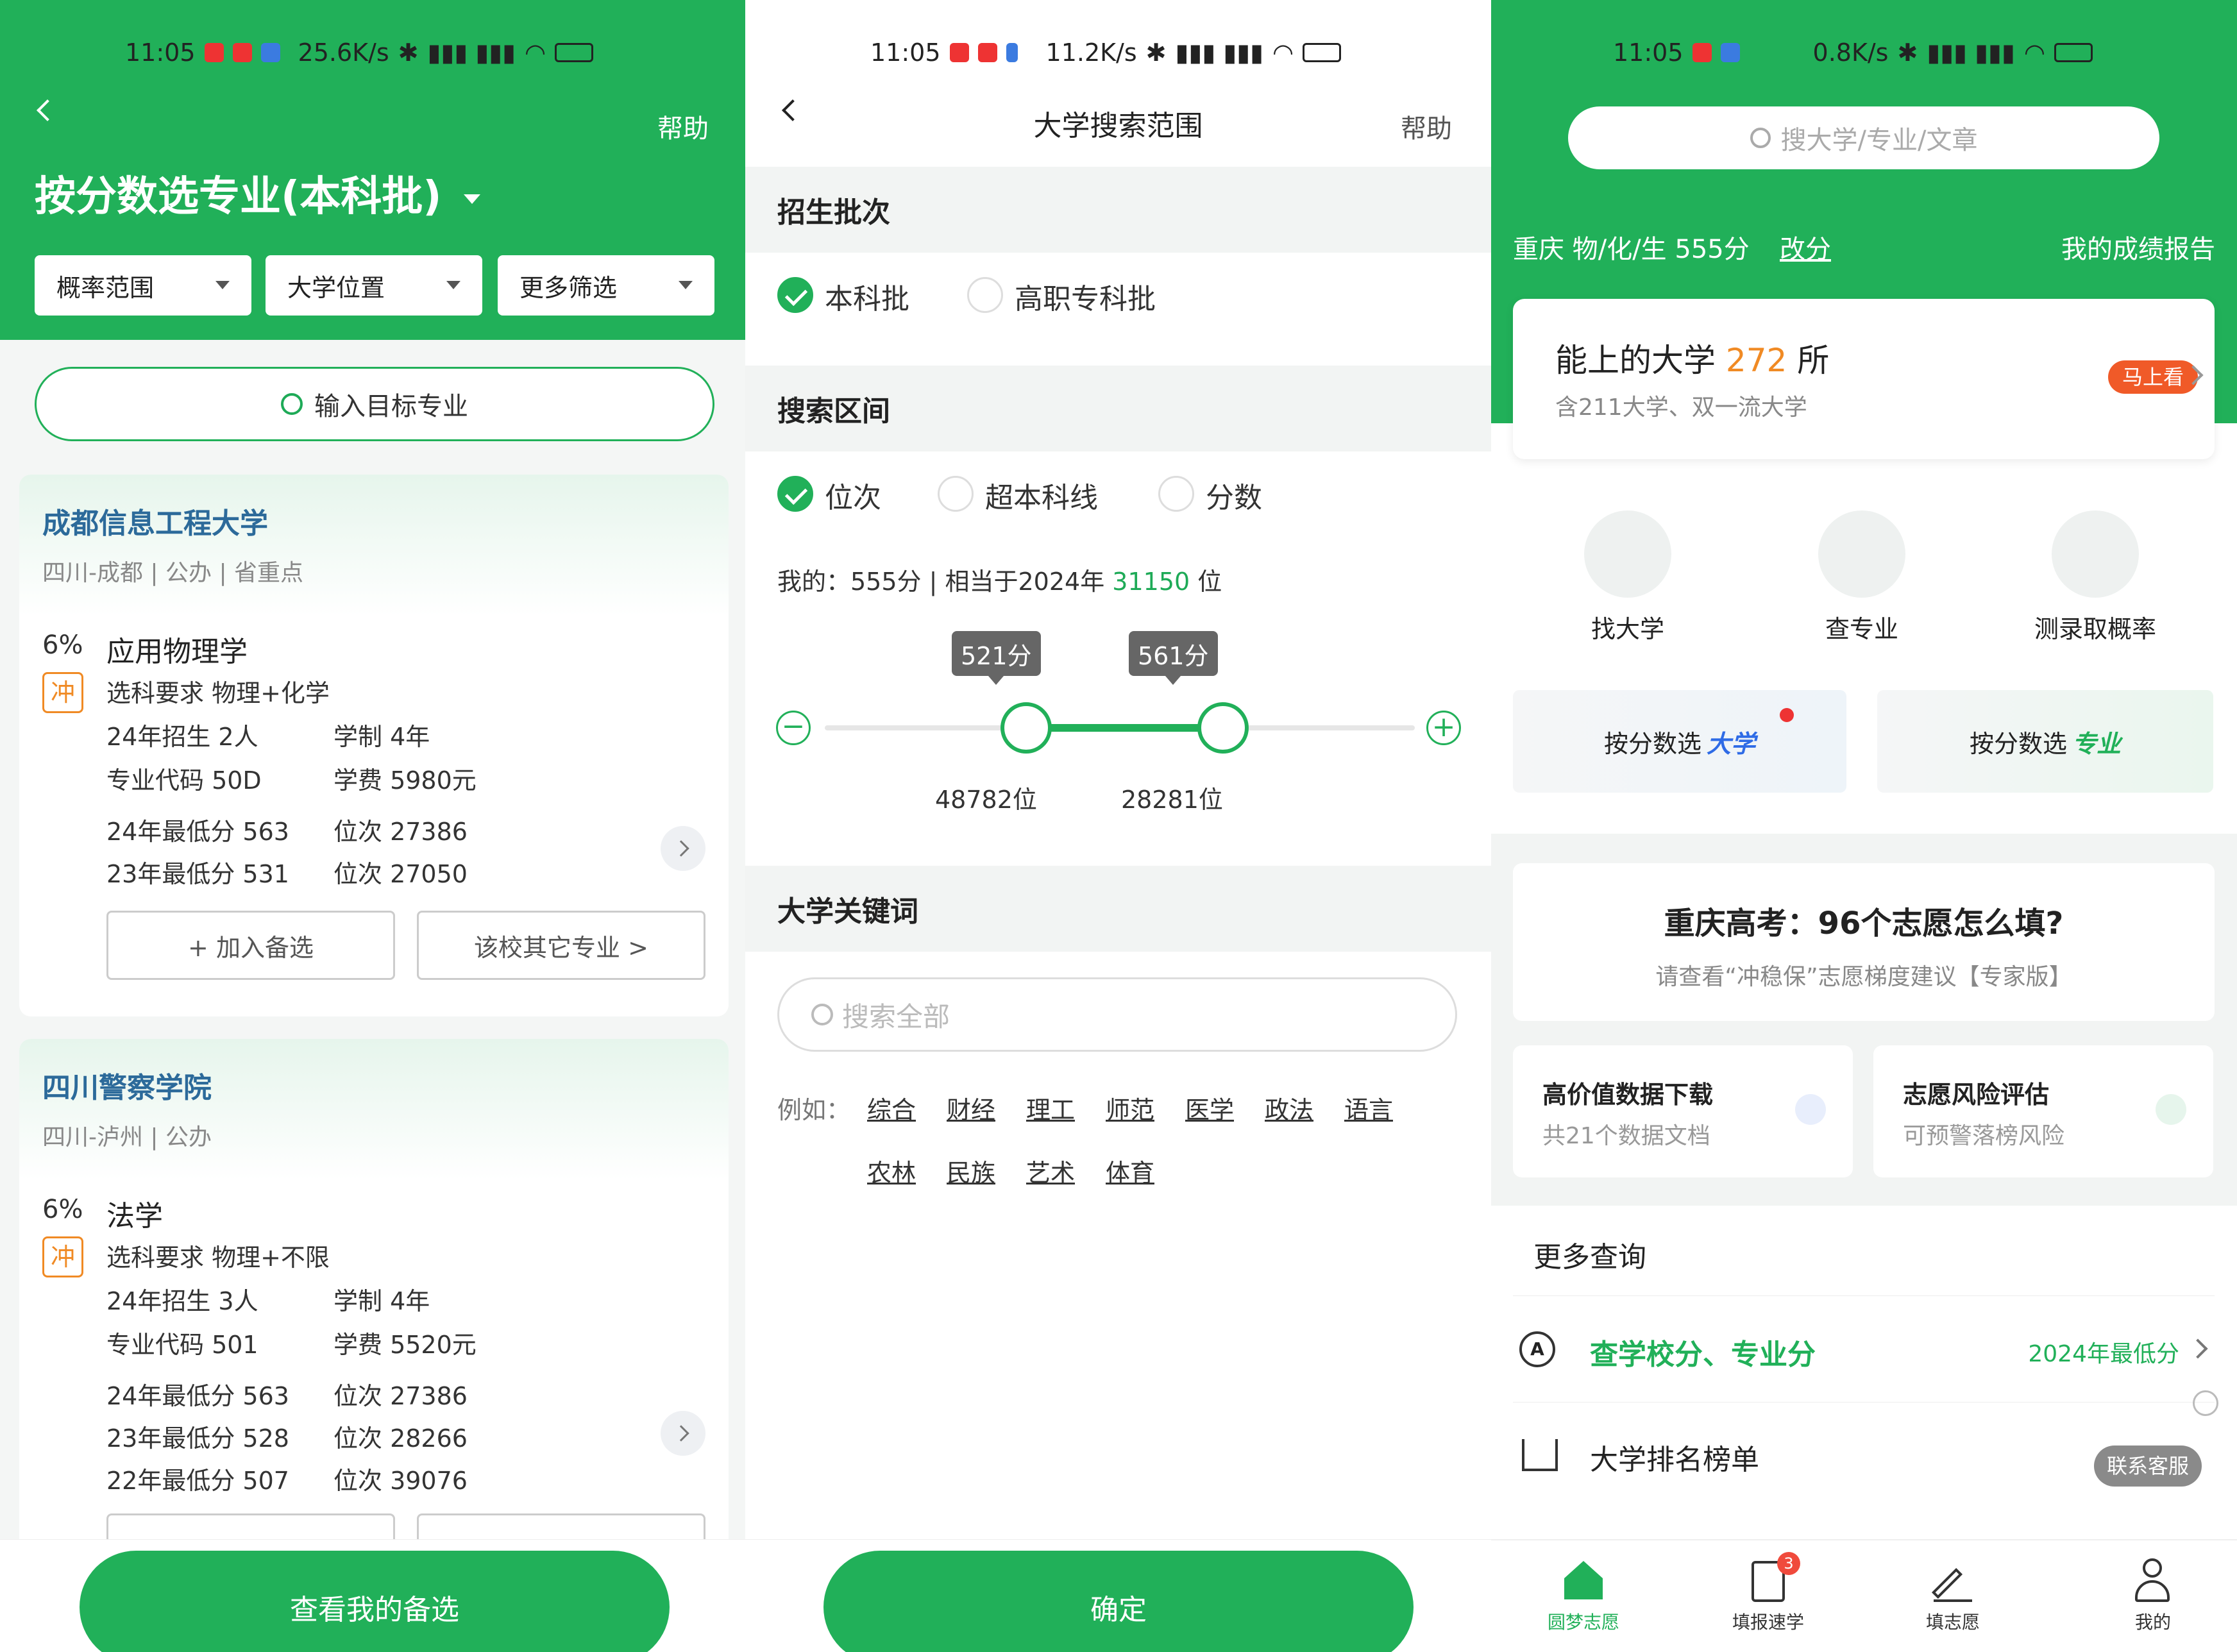 This screenshot has width=2237, height=1652. What do you see at coordinates (1953, 1621) in the screenshot?
I see `tab-fill: 填志愿` at bounding box center [1953, 1621].